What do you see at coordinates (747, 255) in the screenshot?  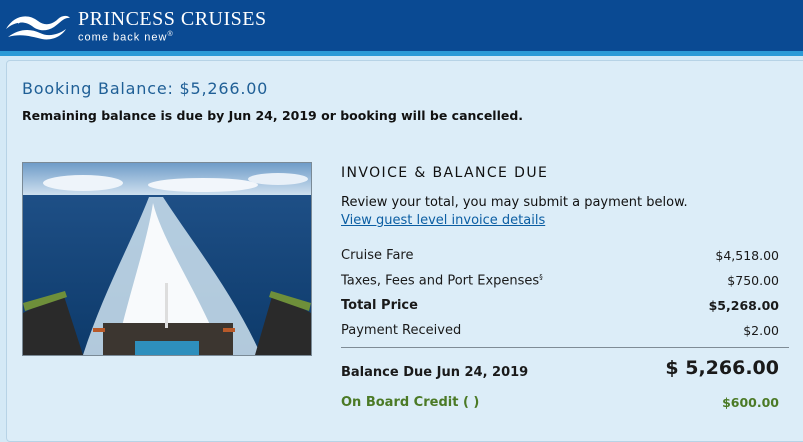 I see `invoice-row-amount: $4,518.00` at bounding box center [747, 255].